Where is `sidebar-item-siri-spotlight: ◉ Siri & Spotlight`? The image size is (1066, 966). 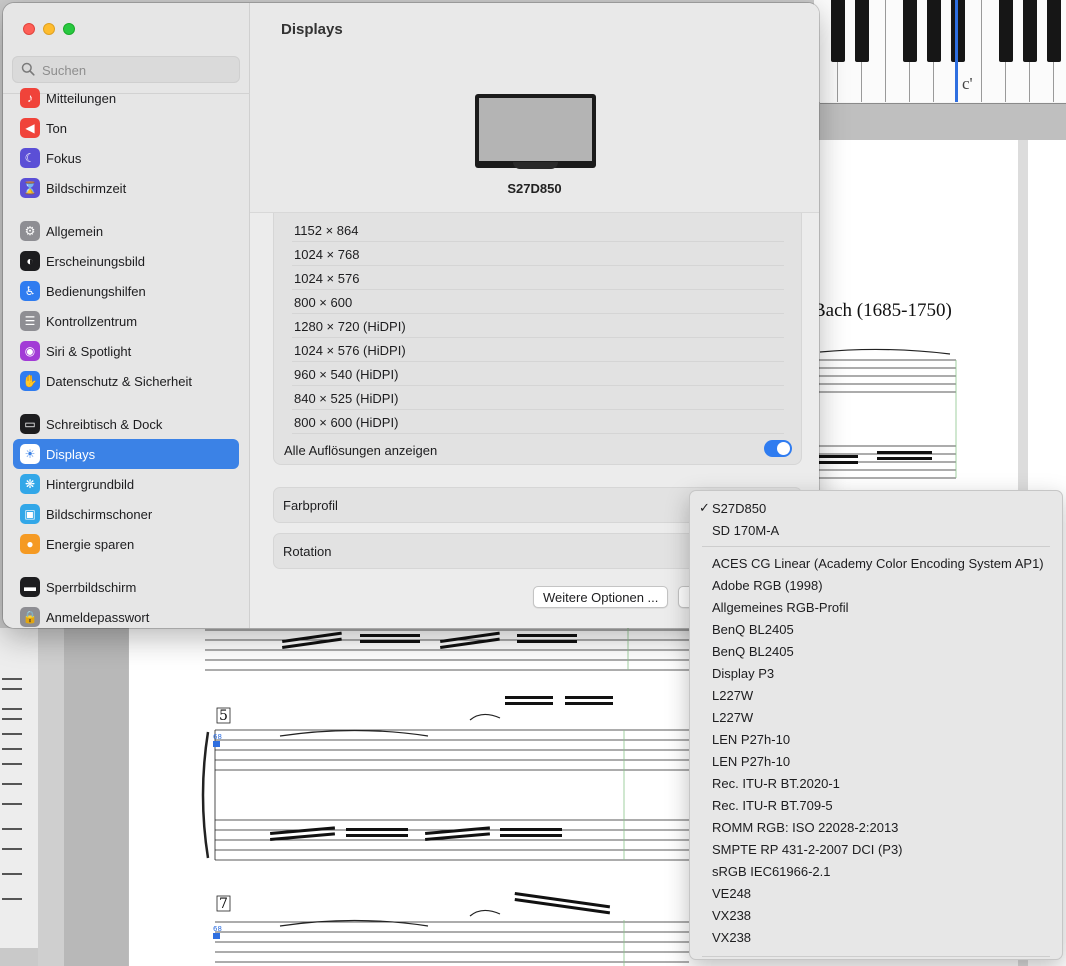 sidebar-item-siri-spotlight: ◉ Siri & Spotlight is located at coordinates (126, 351).